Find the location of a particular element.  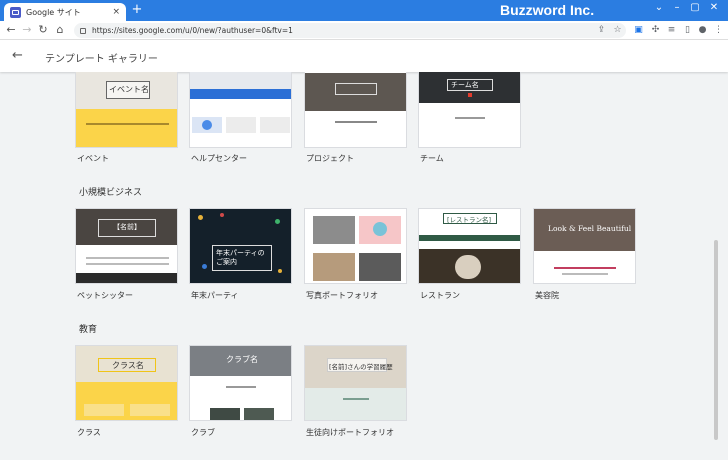

help-photo is located at coordinates (240, 80).